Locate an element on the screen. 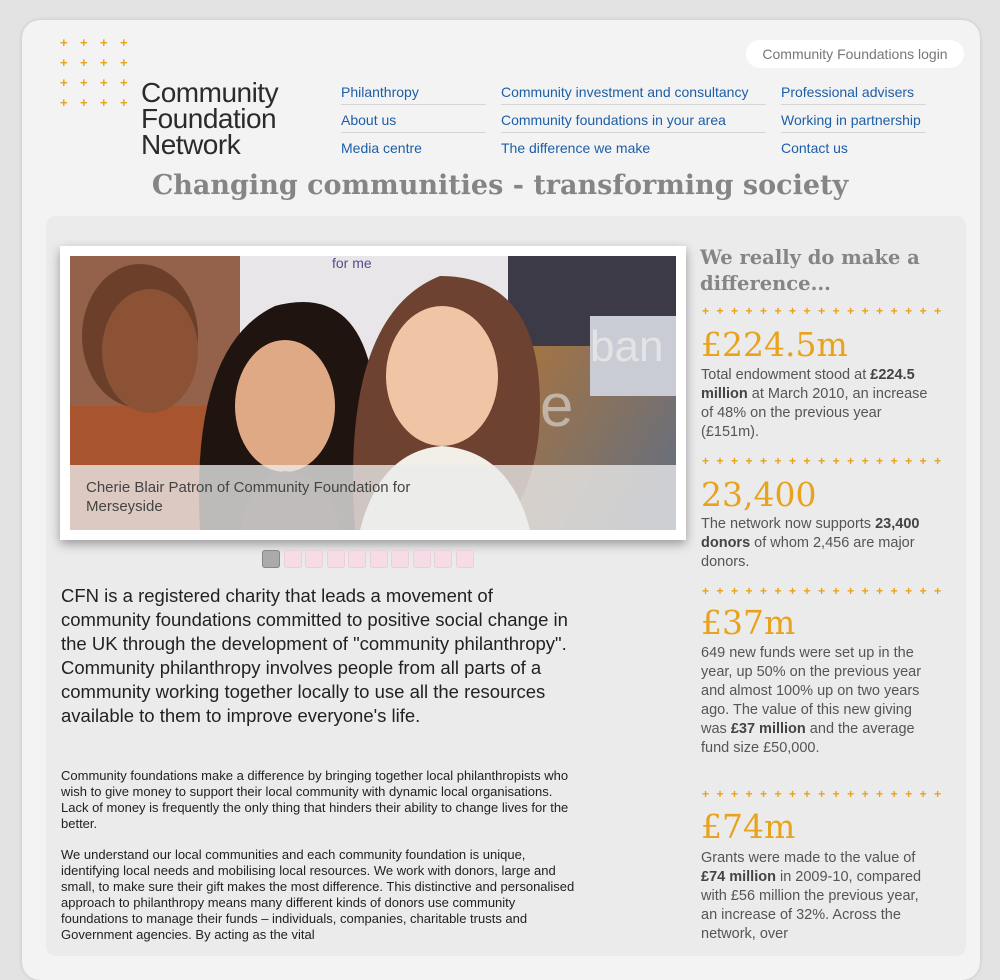 The height and width of the screenshot is (980, 1000). nav-link-contact-us: Contact us is located at coordinates (814, 148).